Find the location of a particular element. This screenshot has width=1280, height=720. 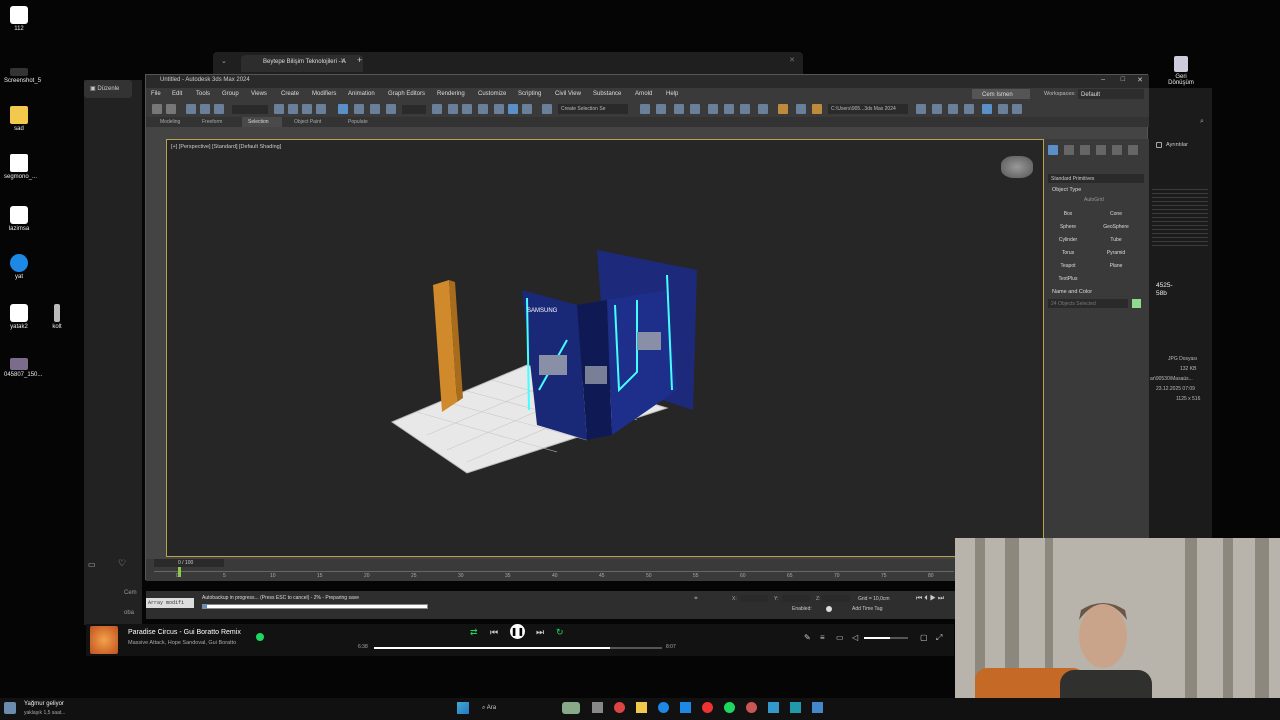

menu-create: Create is located at coordinates (290, 94).